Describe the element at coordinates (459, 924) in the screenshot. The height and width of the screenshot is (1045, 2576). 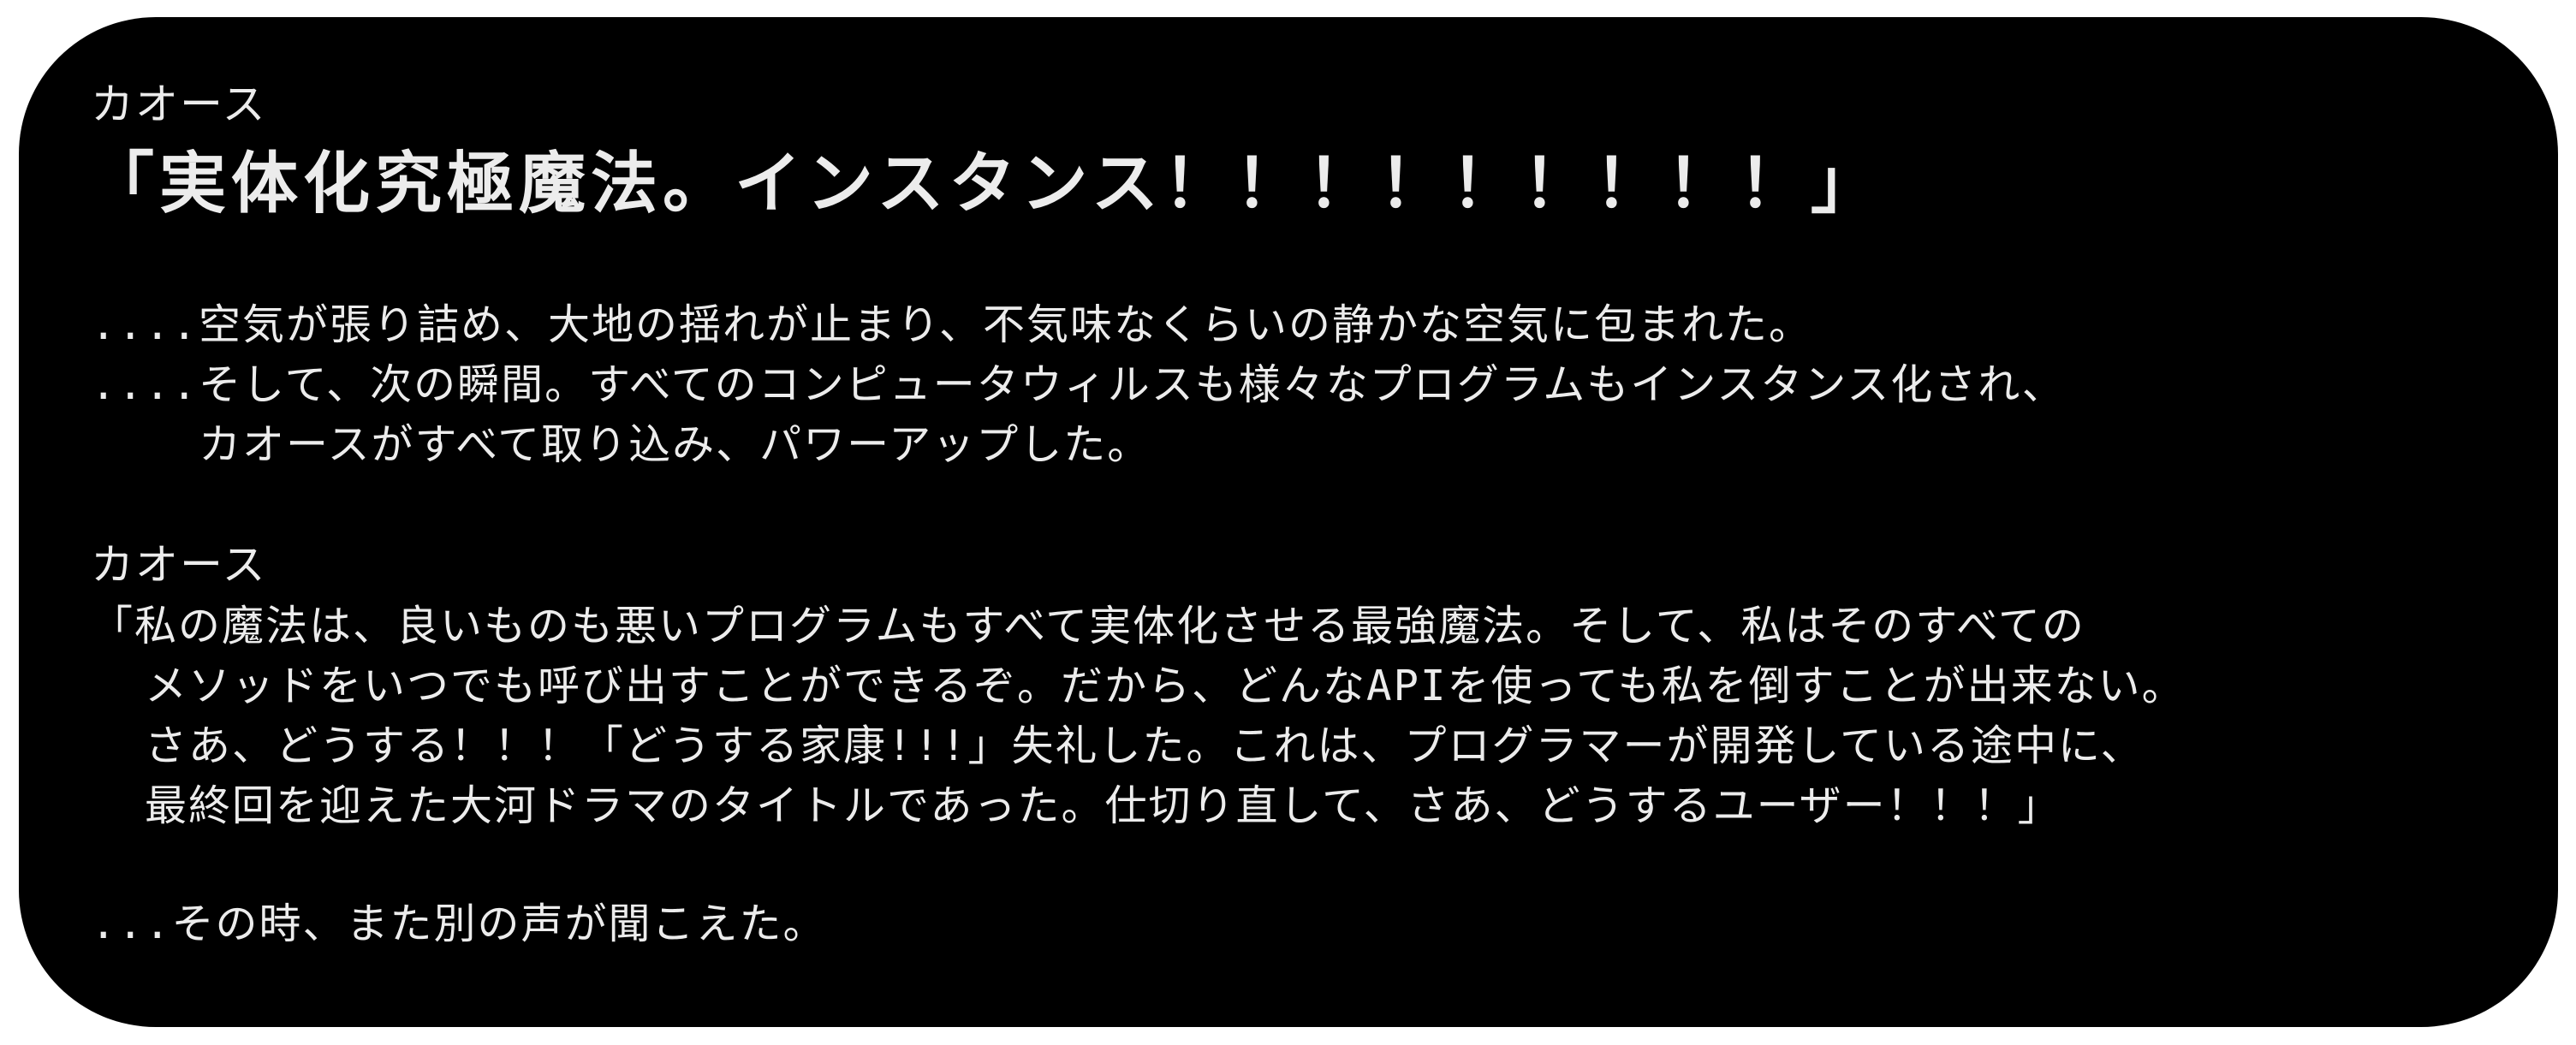
I see `narration-line: ...その時、また別の声が聞こえた。` at that location.